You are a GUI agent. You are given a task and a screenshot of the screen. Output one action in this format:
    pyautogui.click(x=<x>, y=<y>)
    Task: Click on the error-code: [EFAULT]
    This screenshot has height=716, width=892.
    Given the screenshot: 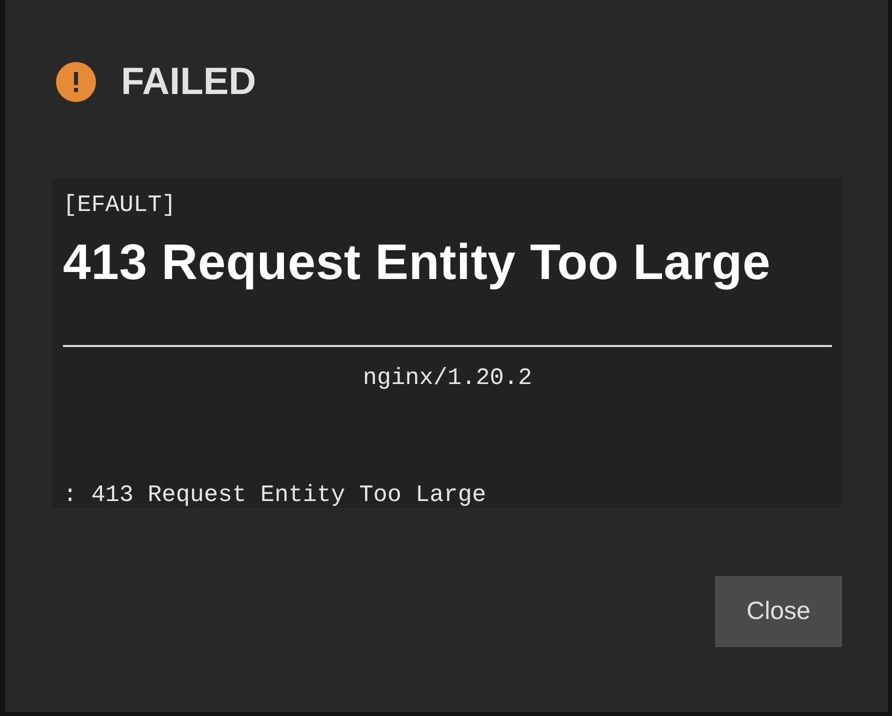 What is the action you would take?
    pyautogui.click(x=120, y=205)
    